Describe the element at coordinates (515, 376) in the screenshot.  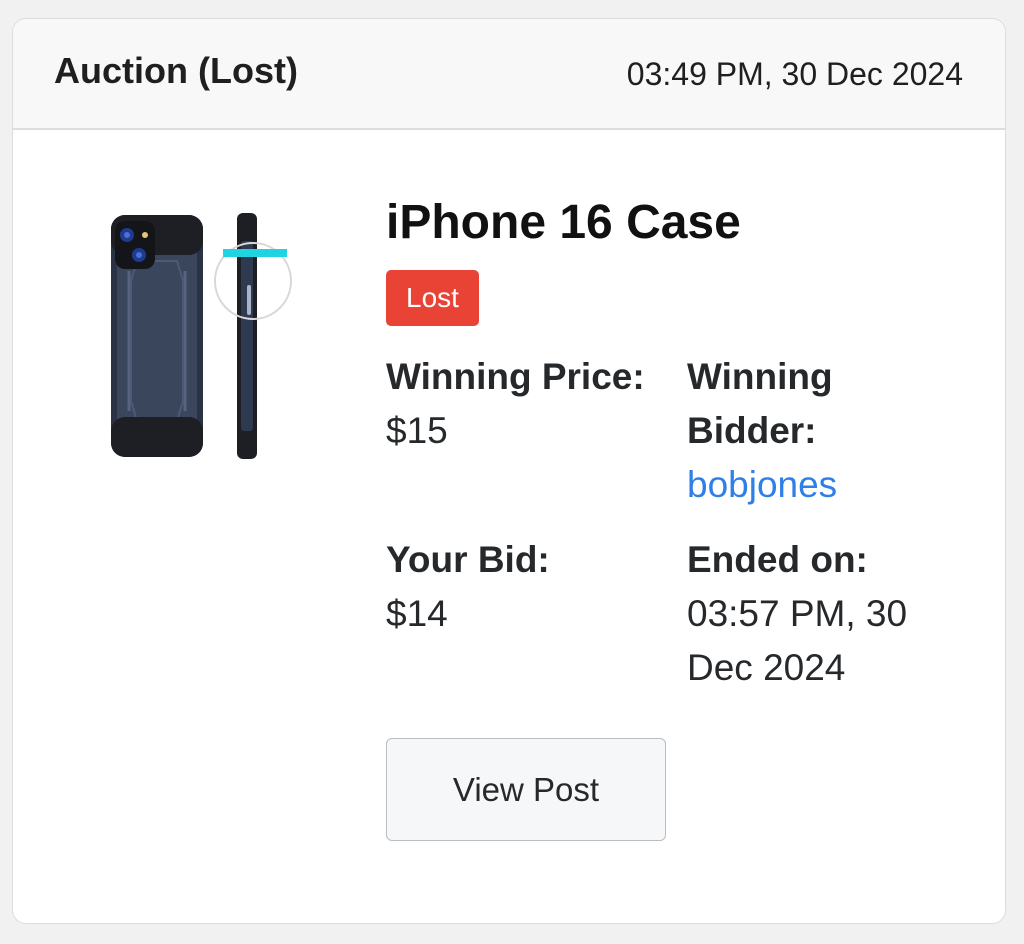
I see `winning-price-label: Winning Price:` at that location.